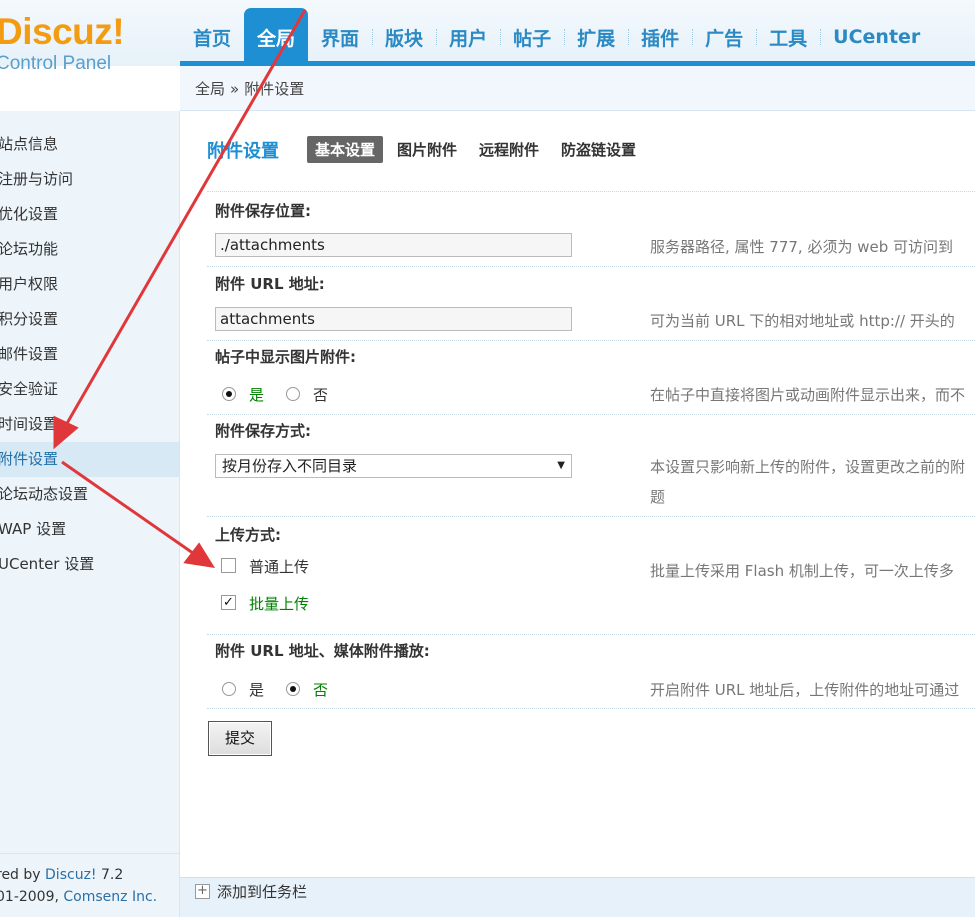 The width and height of the screenshot is (975, 917). What do you see at coordinates (89, 494) in the screenshot?
I see `sidebar-item-forum-activity: 论坛动态设置` at bounding box center [89, 494].